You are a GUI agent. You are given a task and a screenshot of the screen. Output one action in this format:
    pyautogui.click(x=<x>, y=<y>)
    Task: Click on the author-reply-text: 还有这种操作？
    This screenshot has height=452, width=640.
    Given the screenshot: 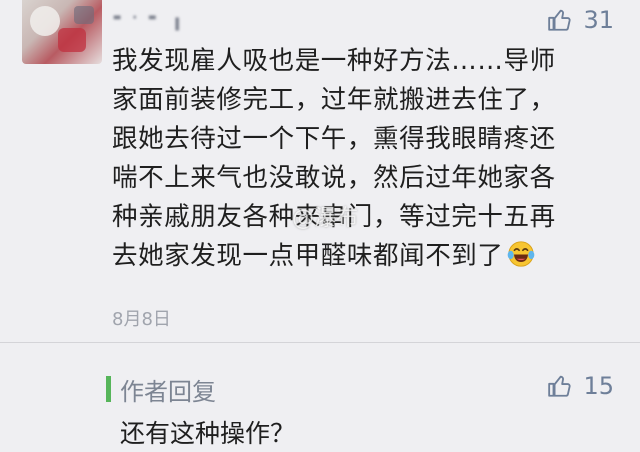 What is the action you would take?
    pyautogui.click(x=208, y=433)
    